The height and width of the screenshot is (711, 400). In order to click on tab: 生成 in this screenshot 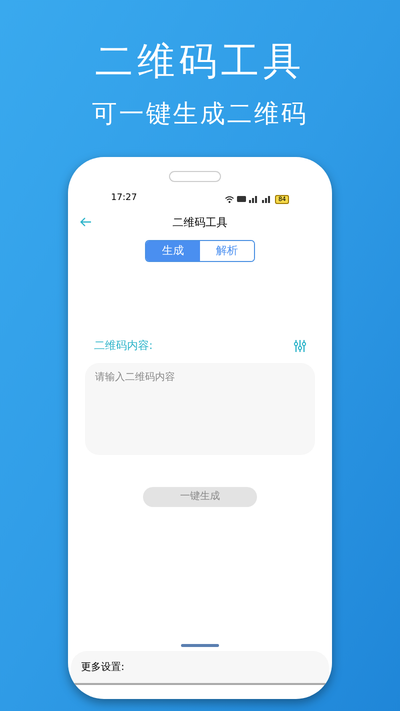, I will do `click(173, 251)`.